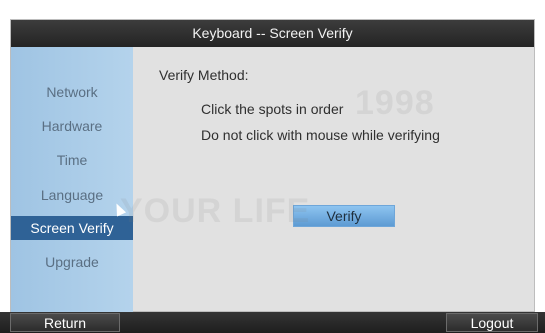  Describe the element at coordinates (72, 126) in the screenshot. I see `sidebar-item-hardware: Hardware` at that location.